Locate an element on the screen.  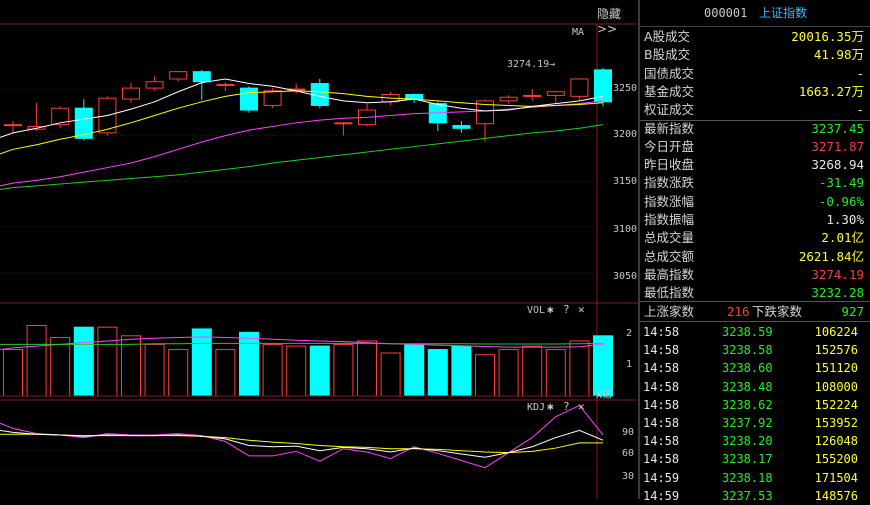
tick-row: 14:59 3238.18 171504 is located at coordinates (755, 478).